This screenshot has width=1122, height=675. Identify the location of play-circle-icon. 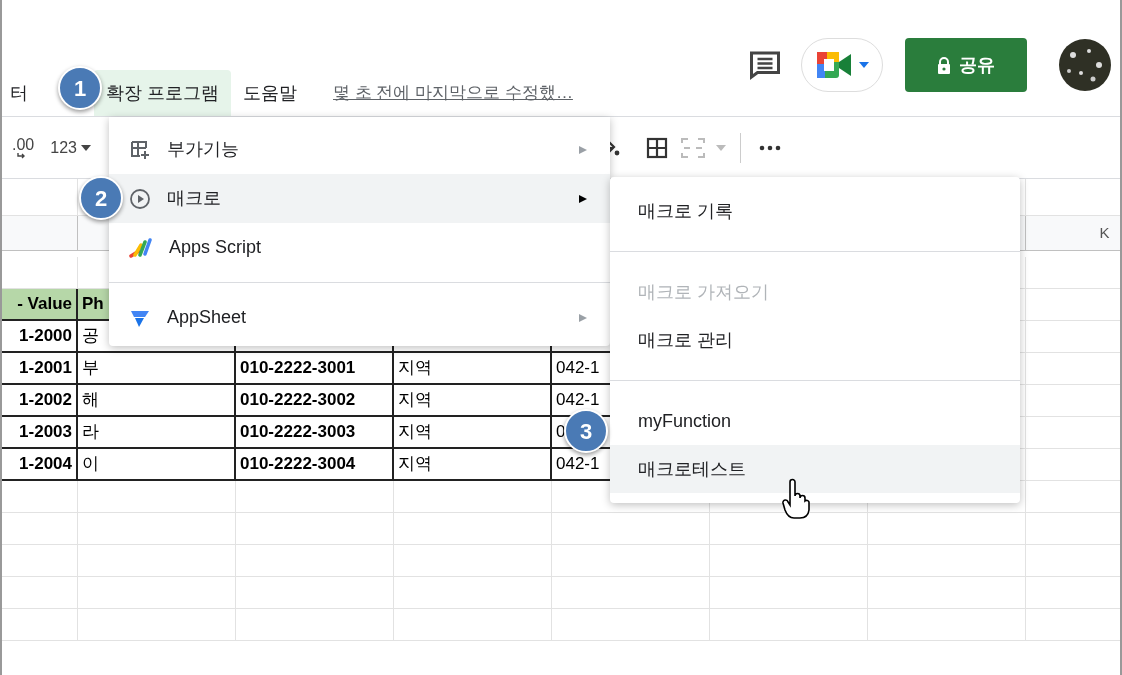
(140, 198).